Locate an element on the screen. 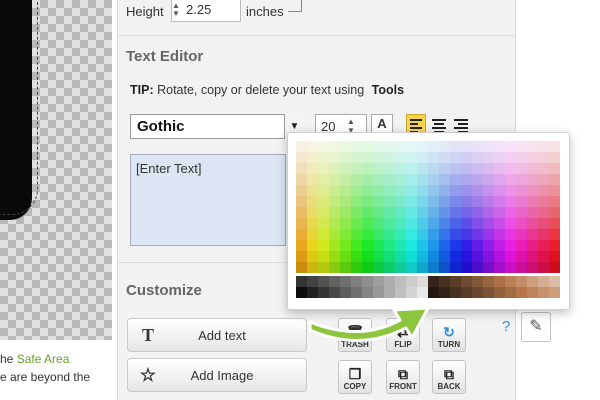 Image resolution: width=600 pixels, height=400 pixels. help-icon: ? is located at coordinates (506, 326).